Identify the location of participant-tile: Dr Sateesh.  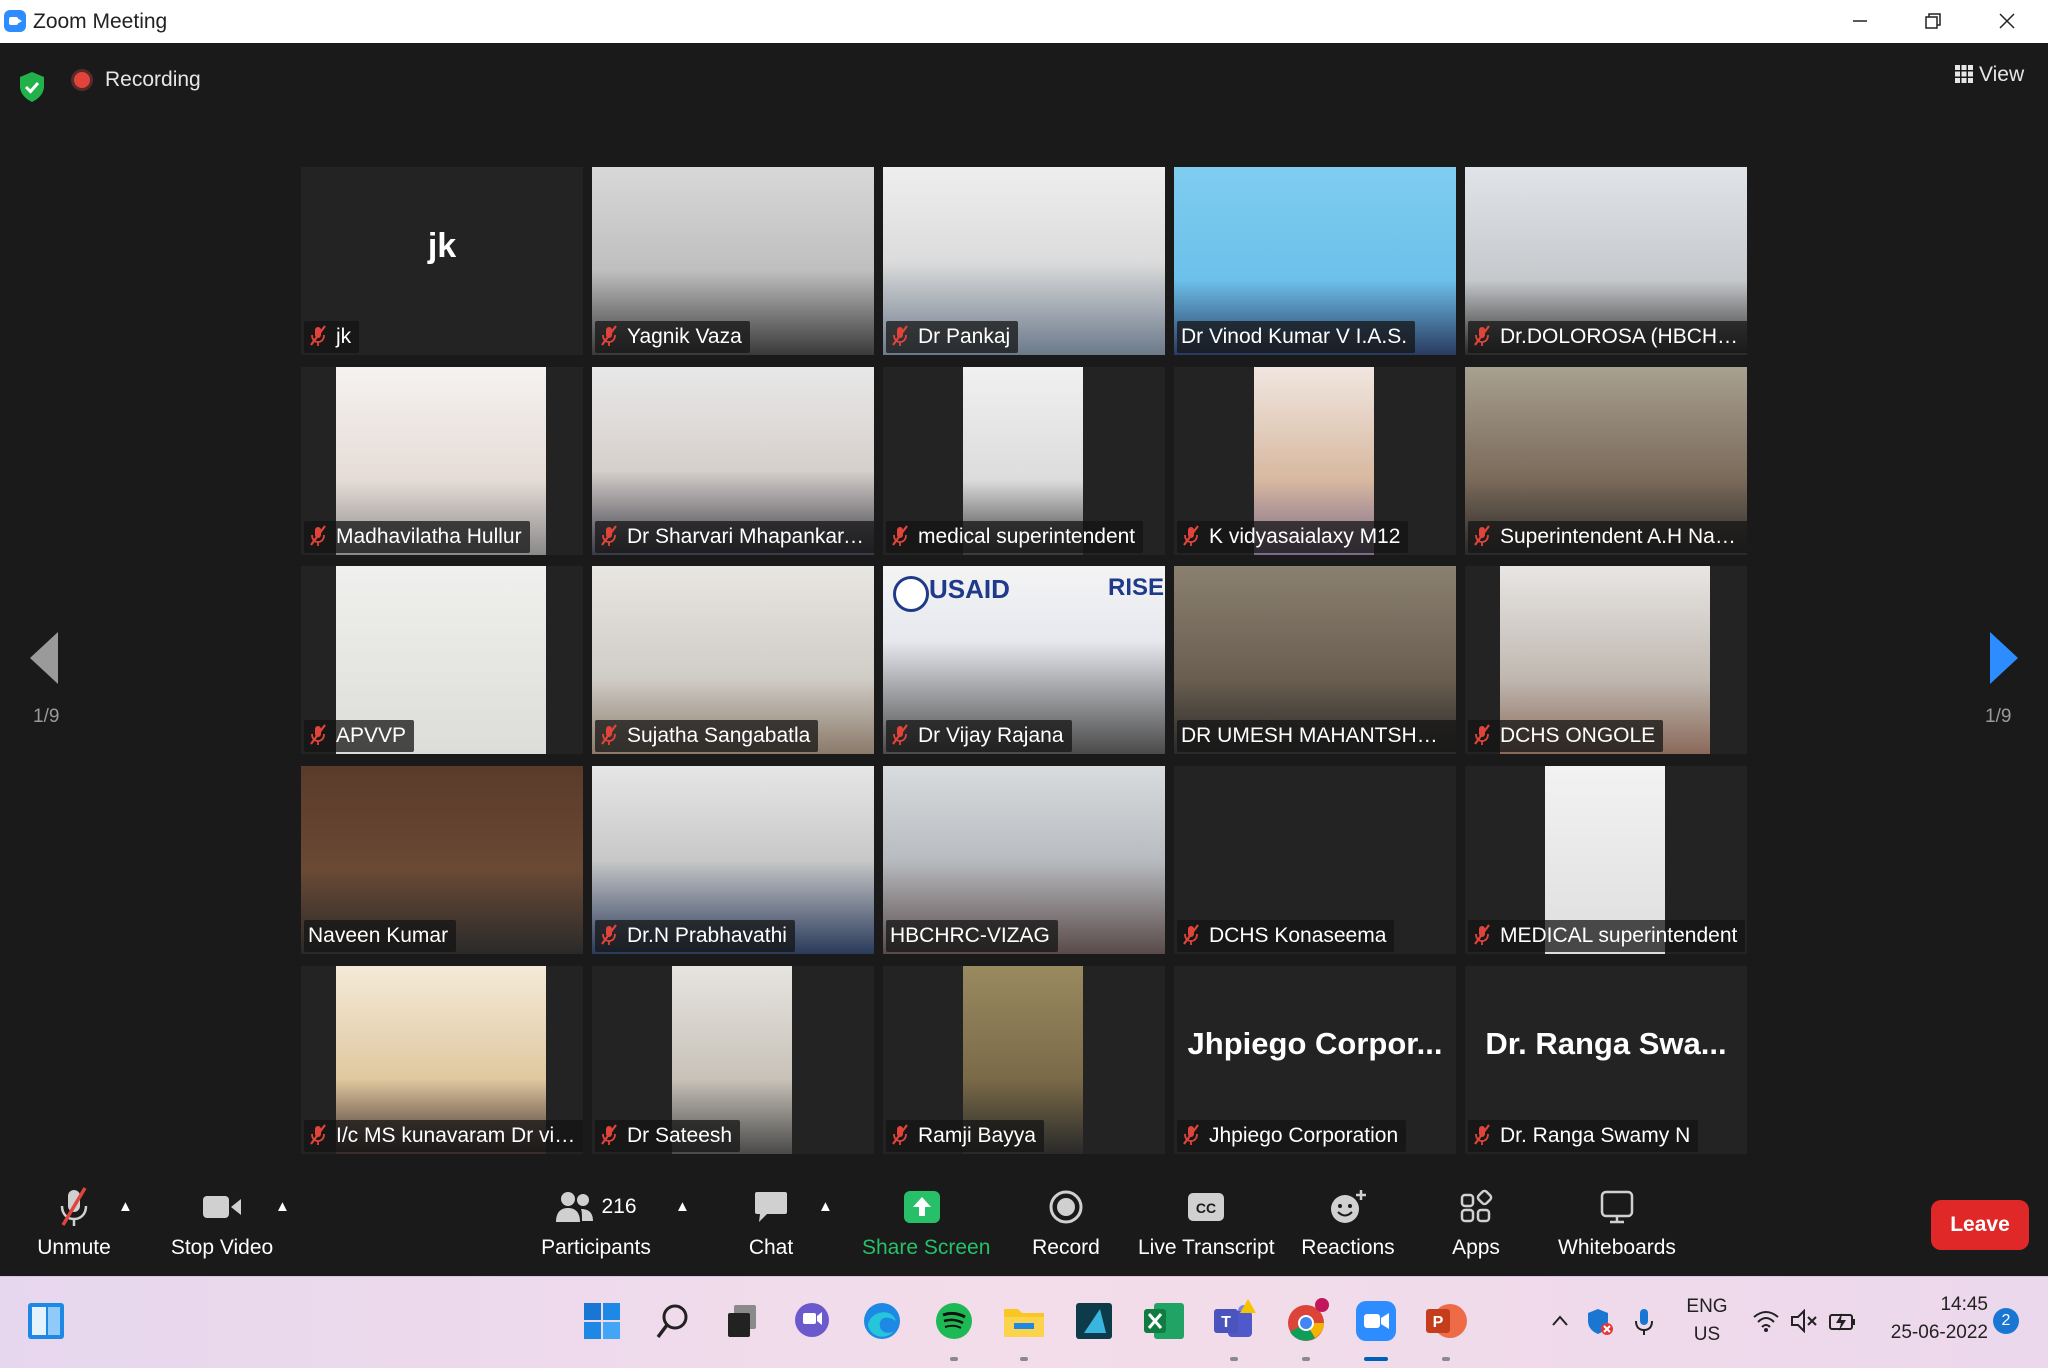
(733, 1060).